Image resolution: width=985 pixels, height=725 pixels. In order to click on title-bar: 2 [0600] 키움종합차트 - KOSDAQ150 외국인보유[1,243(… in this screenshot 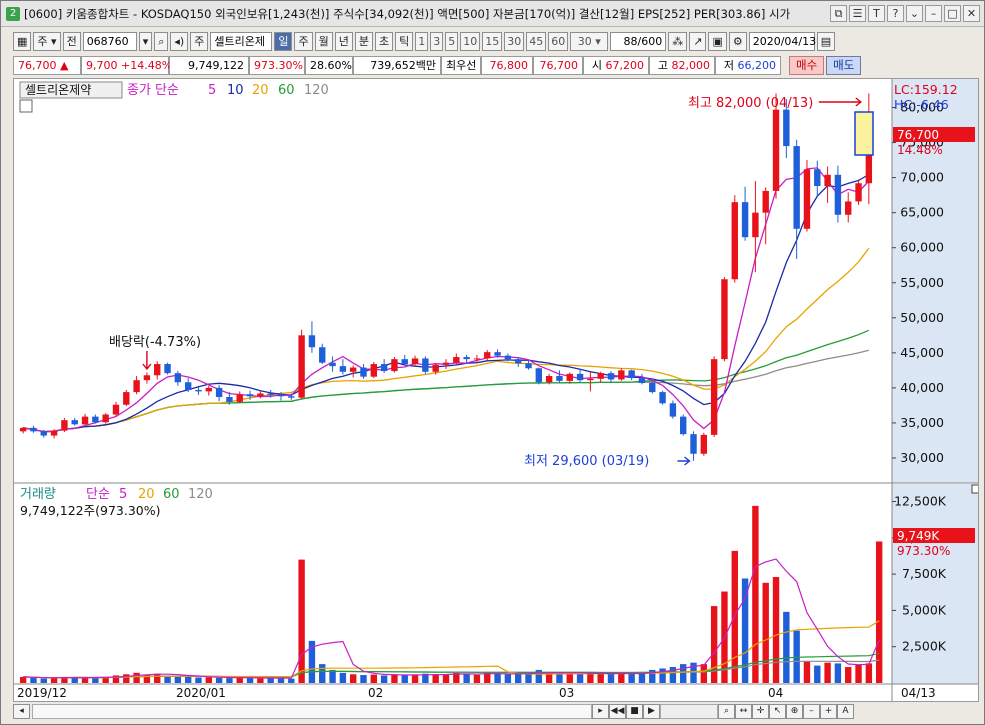, I will do `click(492, 14)`.